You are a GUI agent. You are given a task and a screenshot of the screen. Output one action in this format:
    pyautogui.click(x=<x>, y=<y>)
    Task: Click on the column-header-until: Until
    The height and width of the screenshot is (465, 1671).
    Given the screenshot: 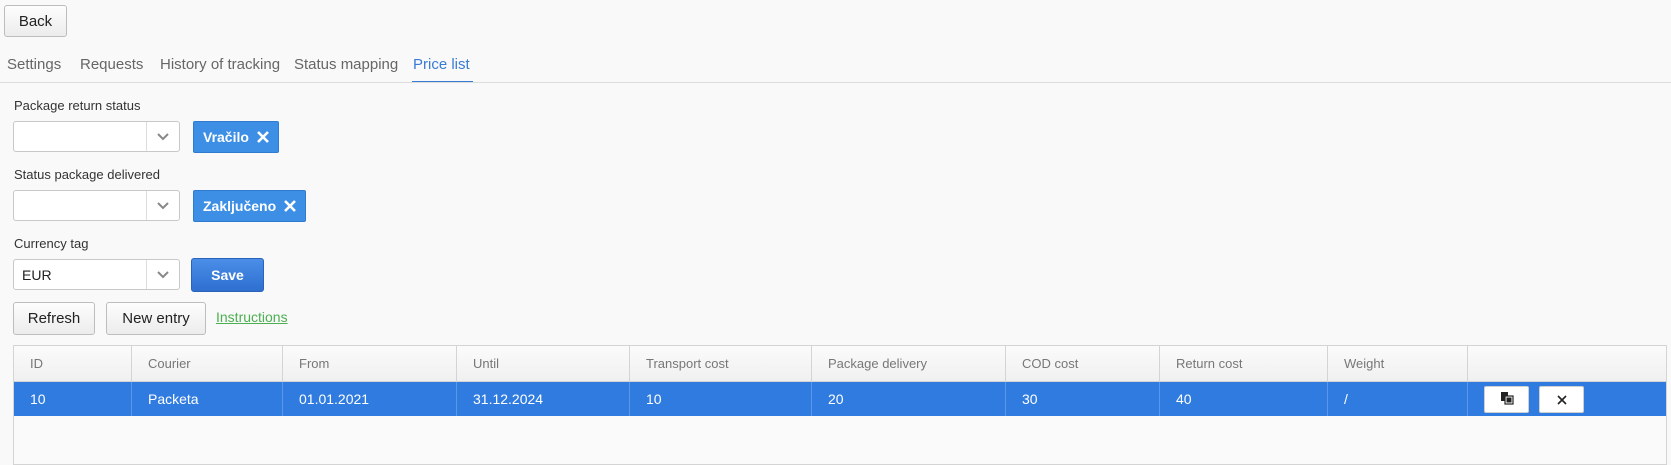 What is the action you would take?
    pyautogui.click(x=543, y=363)
    